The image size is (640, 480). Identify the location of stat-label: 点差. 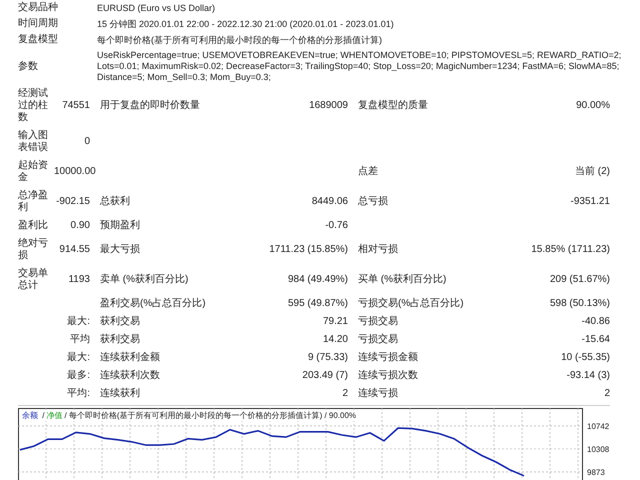
(368, 171).